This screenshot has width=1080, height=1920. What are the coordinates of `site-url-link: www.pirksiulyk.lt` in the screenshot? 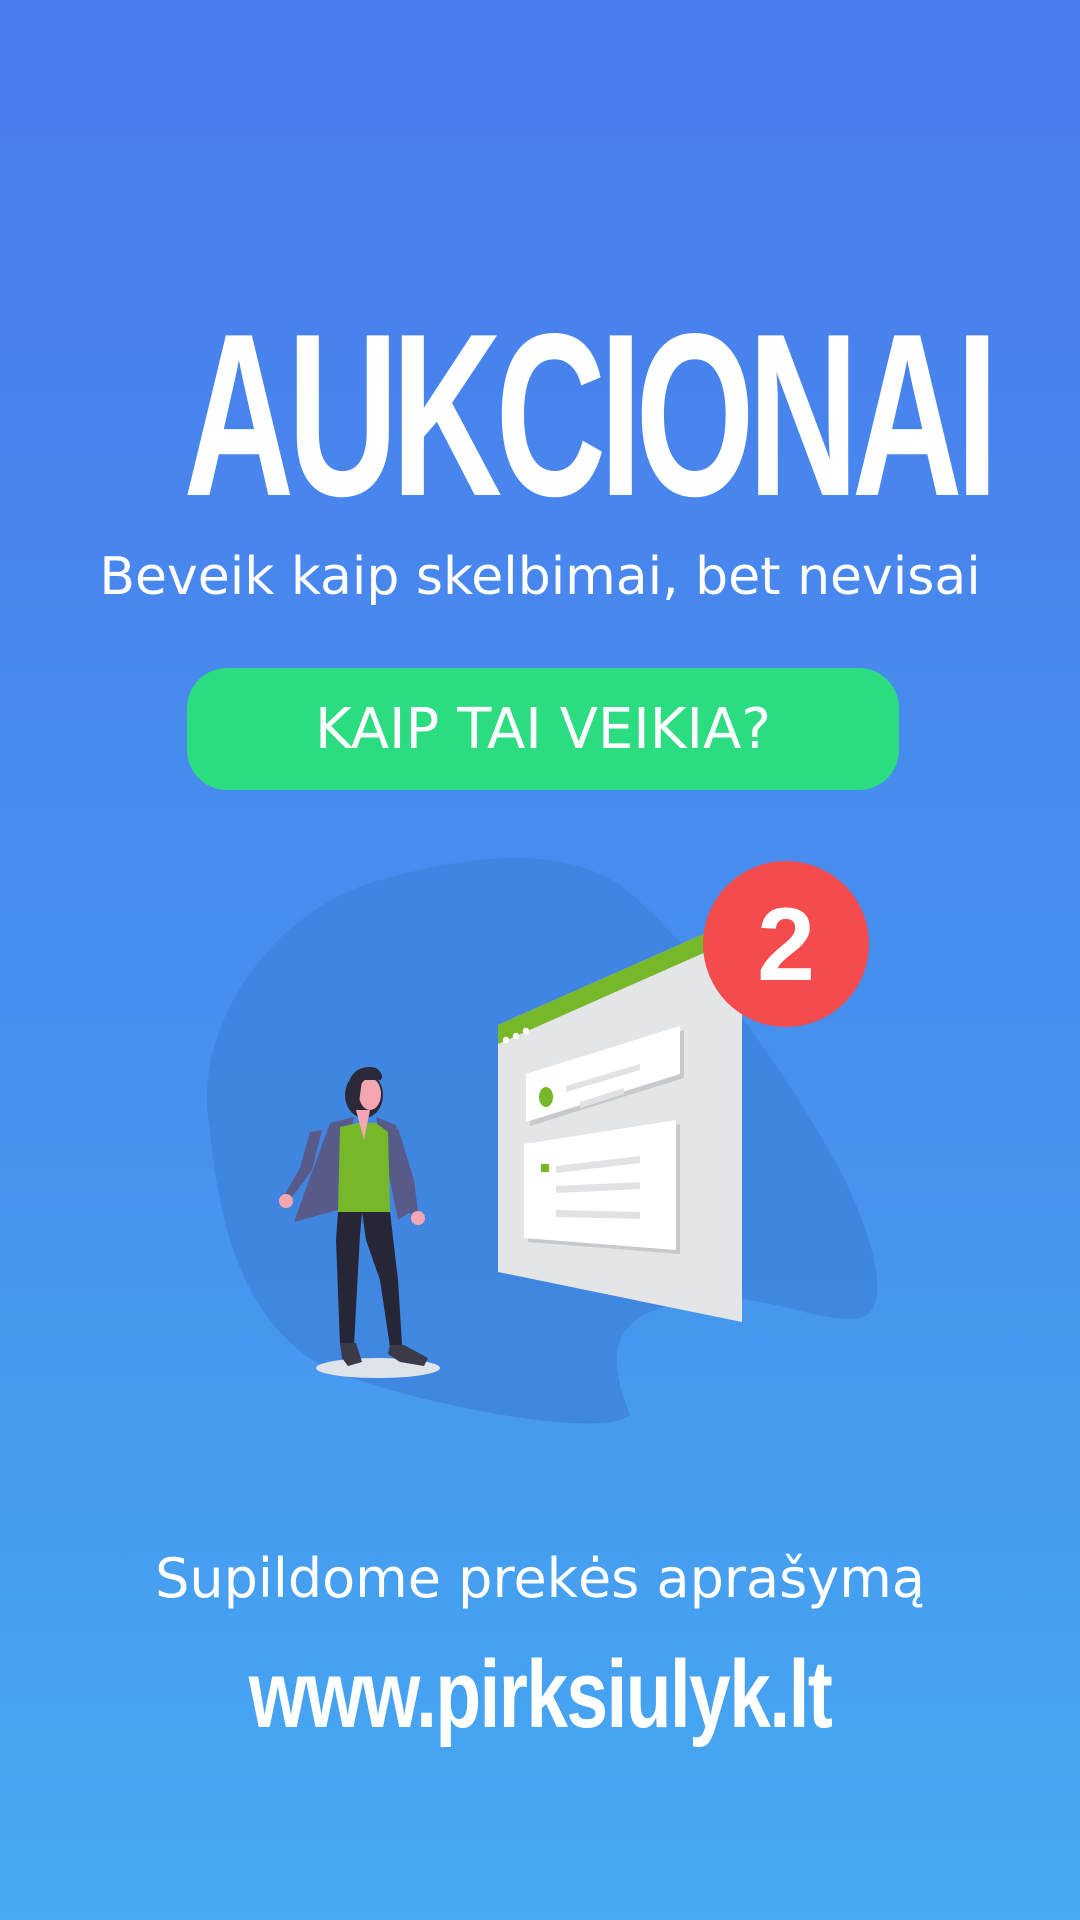 It's located at (540, 1695).